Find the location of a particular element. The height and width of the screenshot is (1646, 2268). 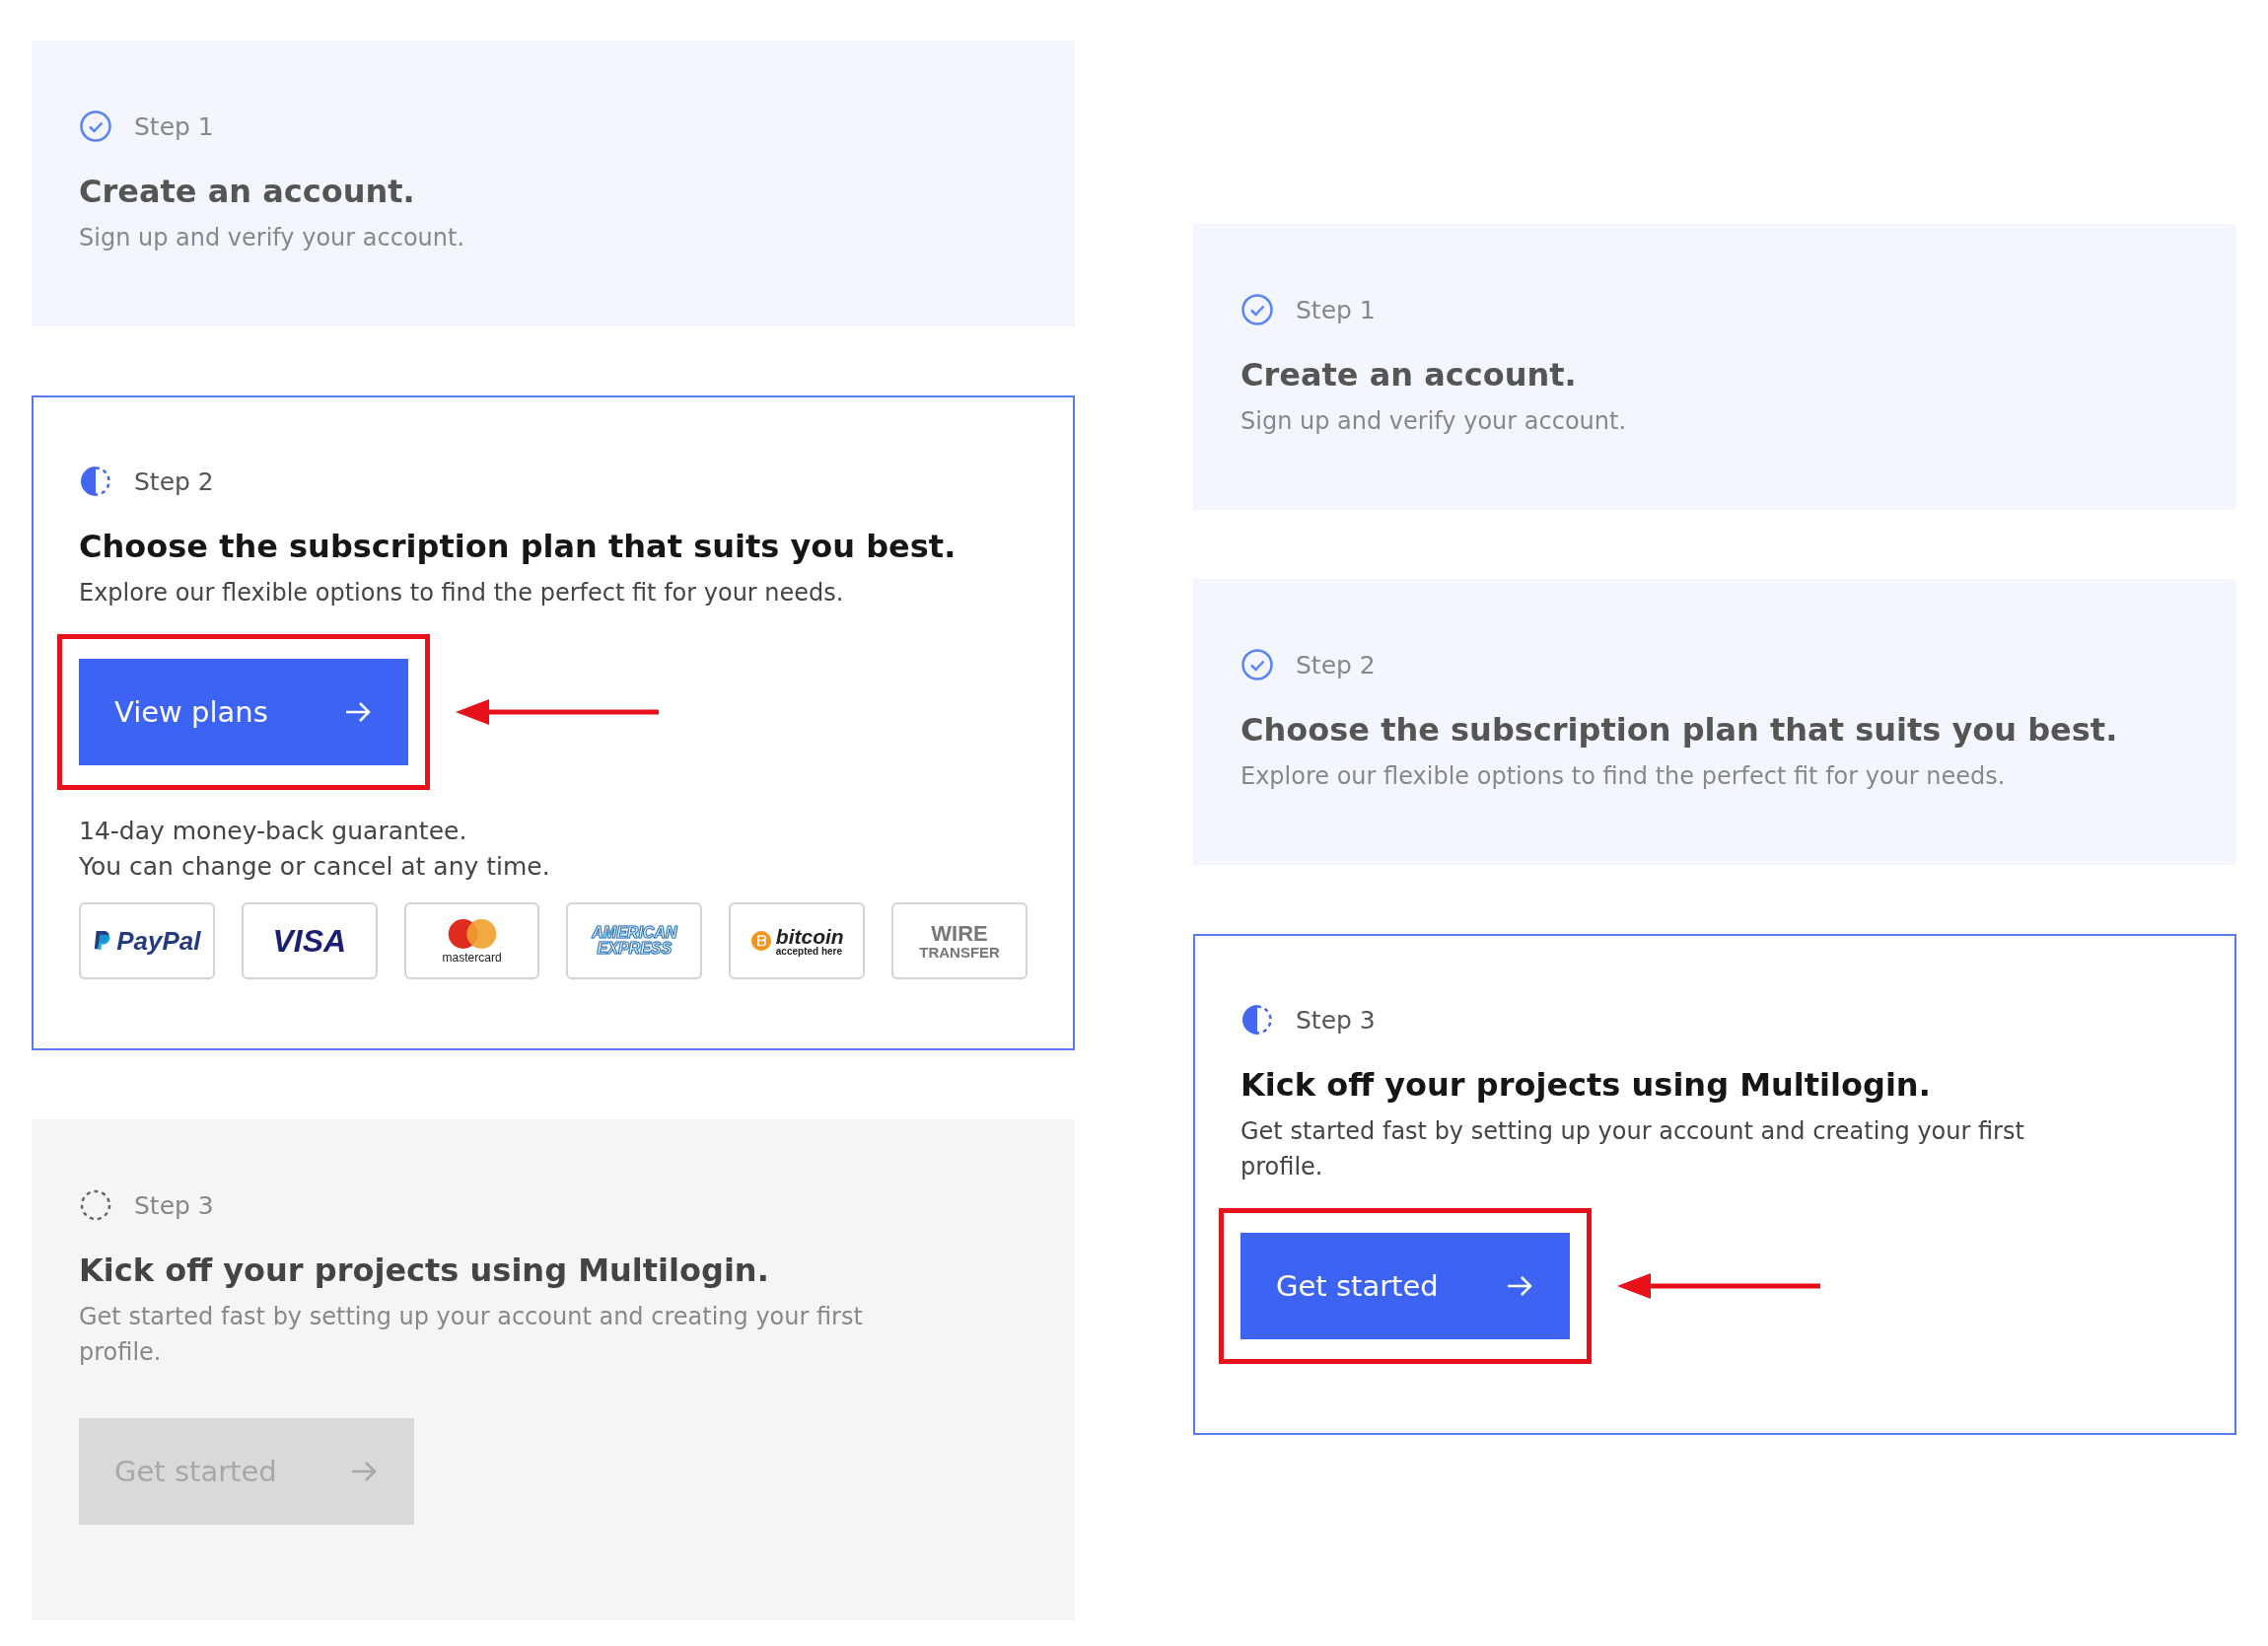

mastercard-logo: mastercard is located at coordinates (472, 940).